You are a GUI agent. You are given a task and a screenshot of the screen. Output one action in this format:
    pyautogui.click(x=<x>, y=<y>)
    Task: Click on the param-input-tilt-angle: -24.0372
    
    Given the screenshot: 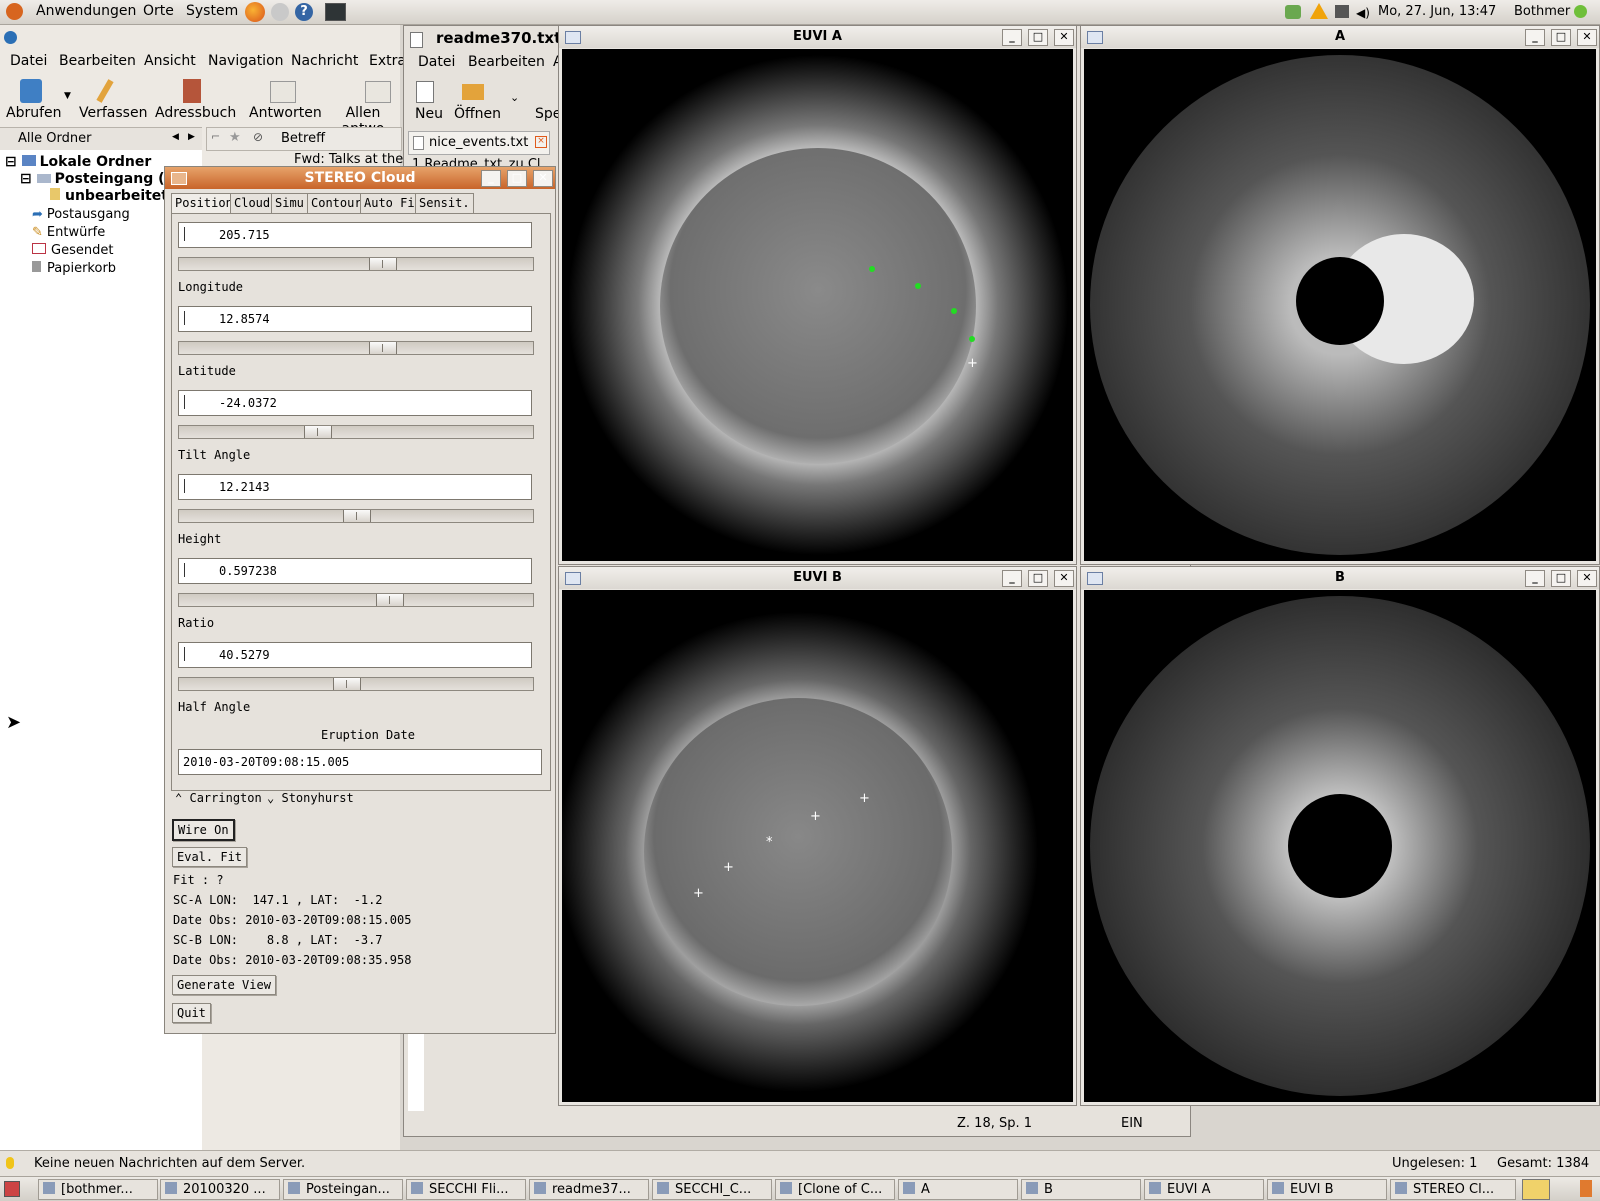 What is the action you would take?
    pyautogui.click(x=355, y=403)
    